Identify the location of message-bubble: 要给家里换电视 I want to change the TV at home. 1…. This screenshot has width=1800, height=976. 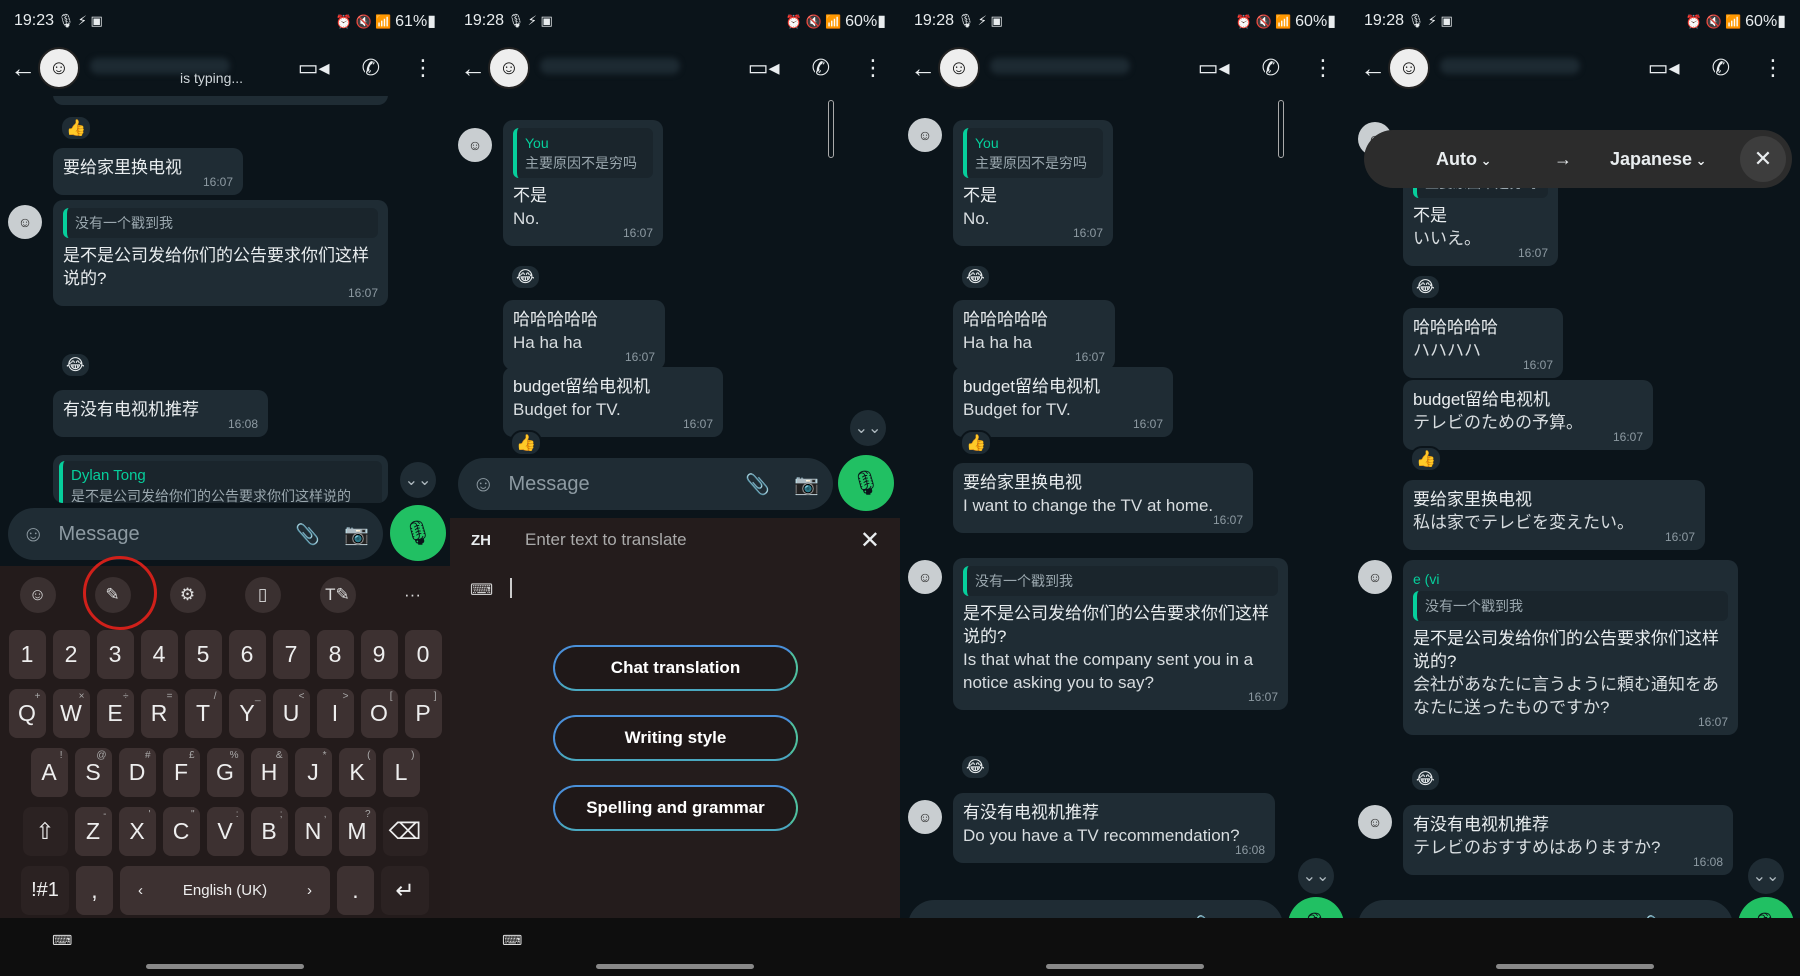
(1103, 498).